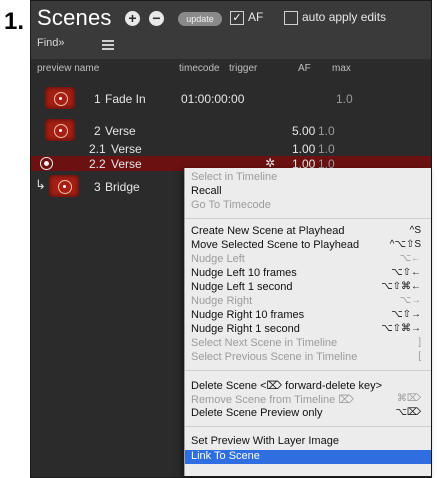 Image resolution: width=439 pixels, height=478 pixels. I want to click on auto-apply-label: auto apply edits, so click(344, 17).